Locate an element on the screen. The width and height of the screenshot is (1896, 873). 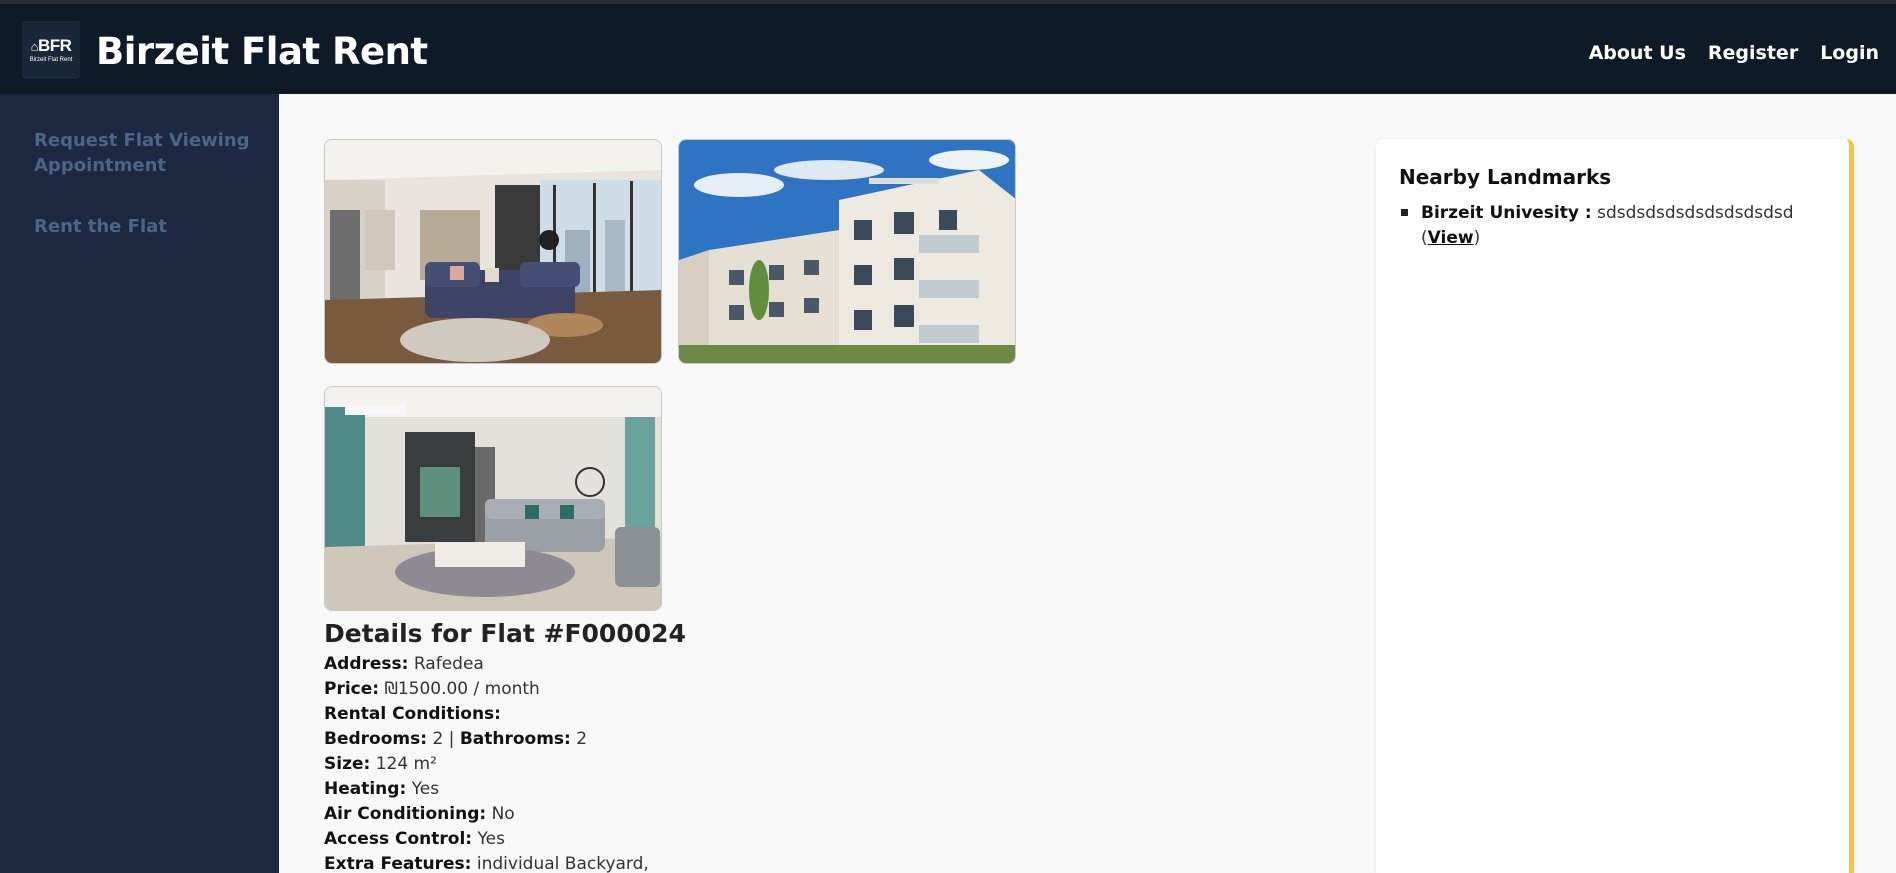
bedrooms-label: Bedrooms: is located at coordinates (376, 739).